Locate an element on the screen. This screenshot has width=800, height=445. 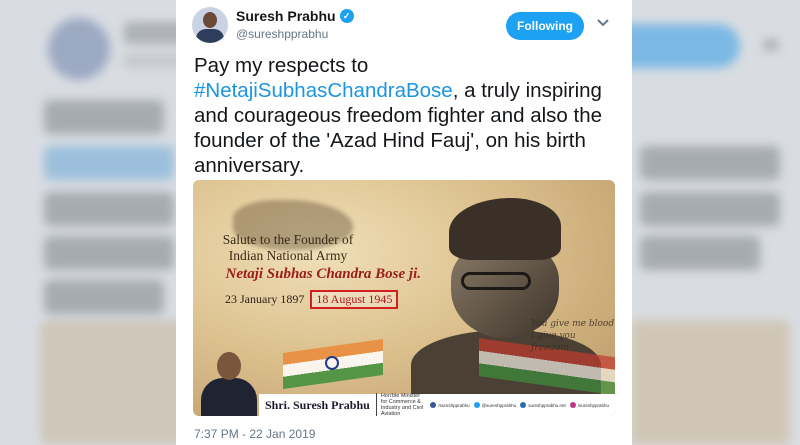
social-label: @sureshpprabhu is located at coordinates (499, 405).